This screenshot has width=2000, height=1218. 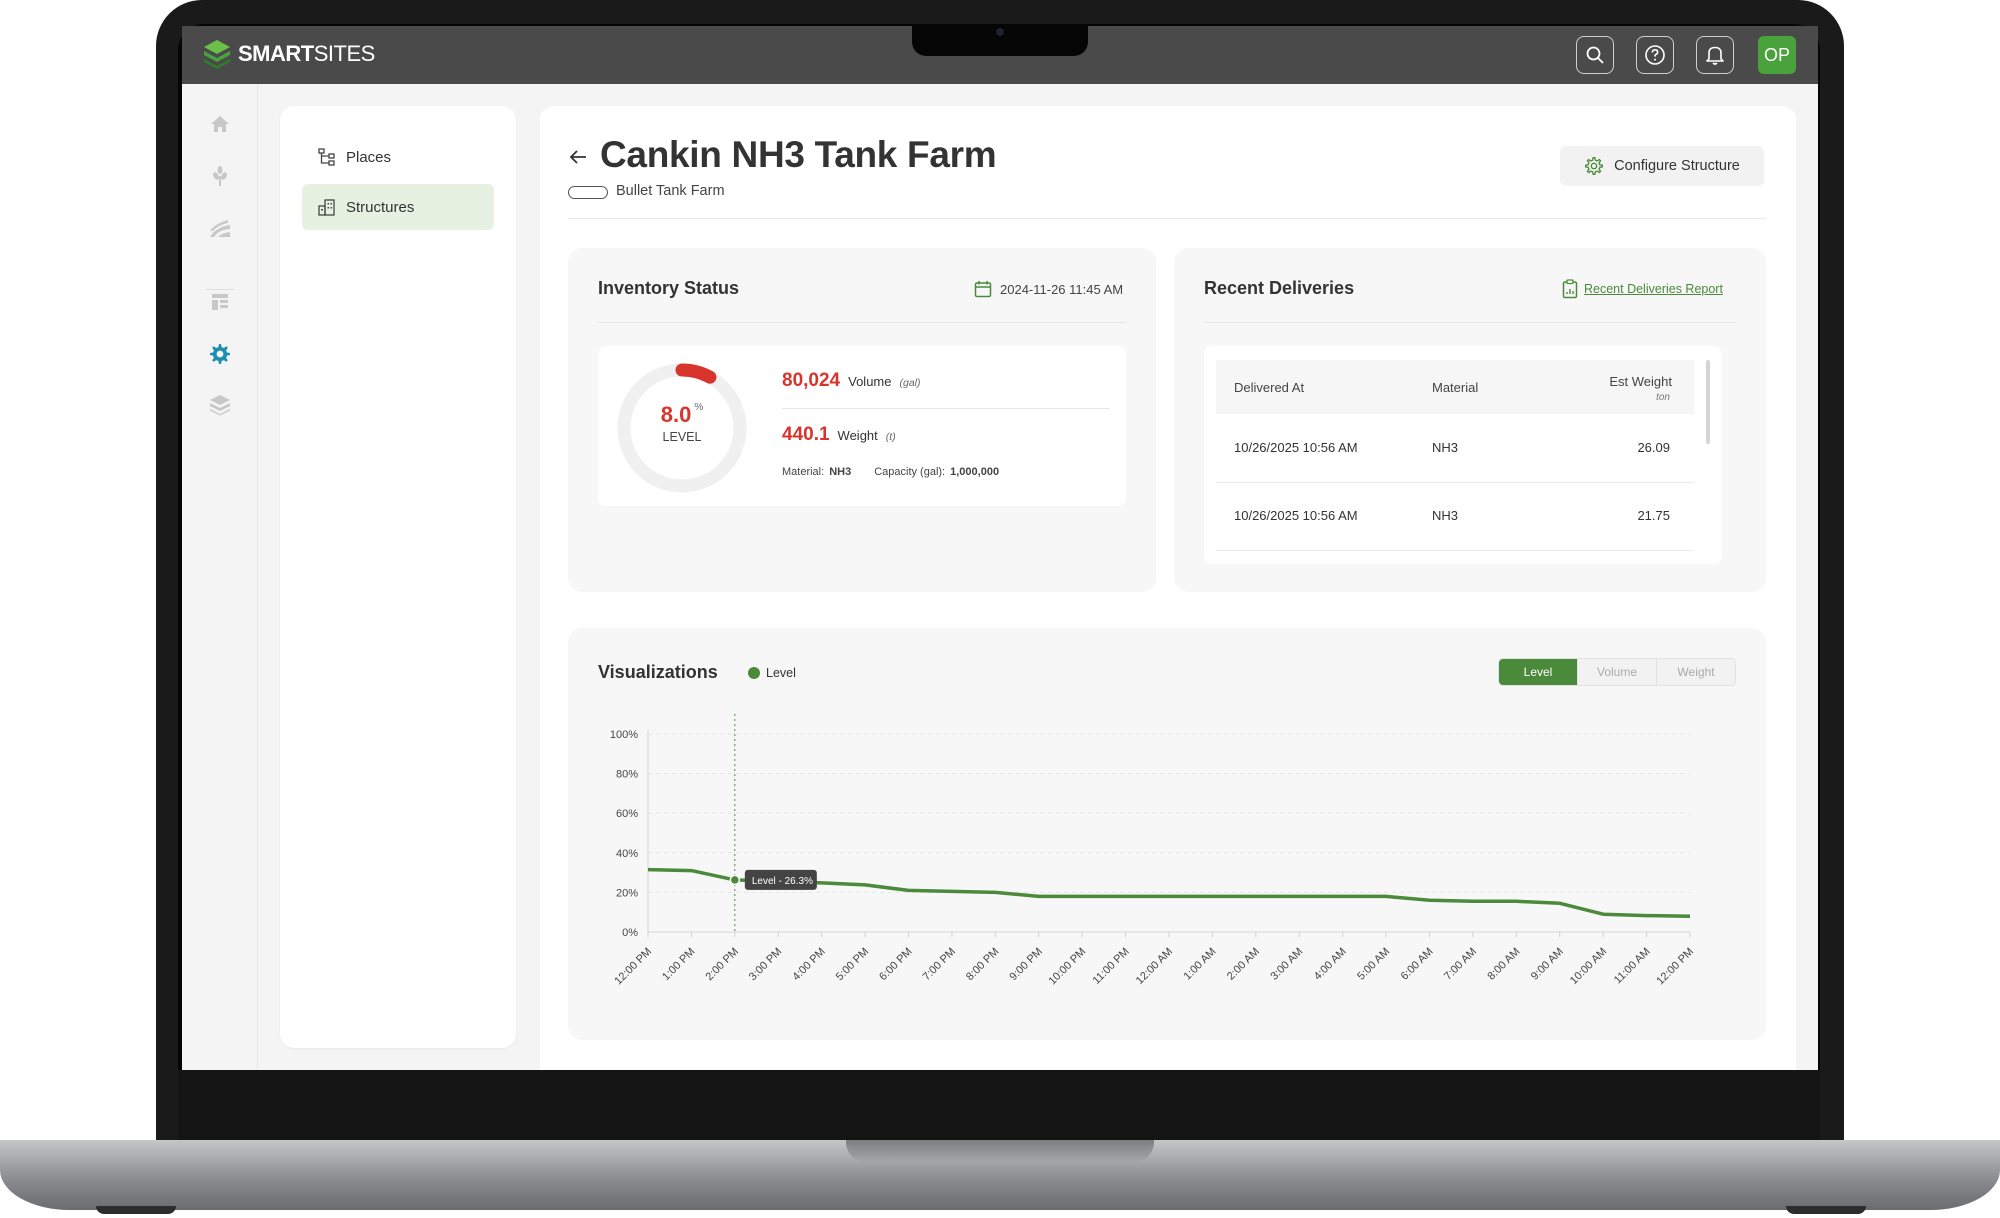 I want to click on layers-icon, so click(x=220, y=405).